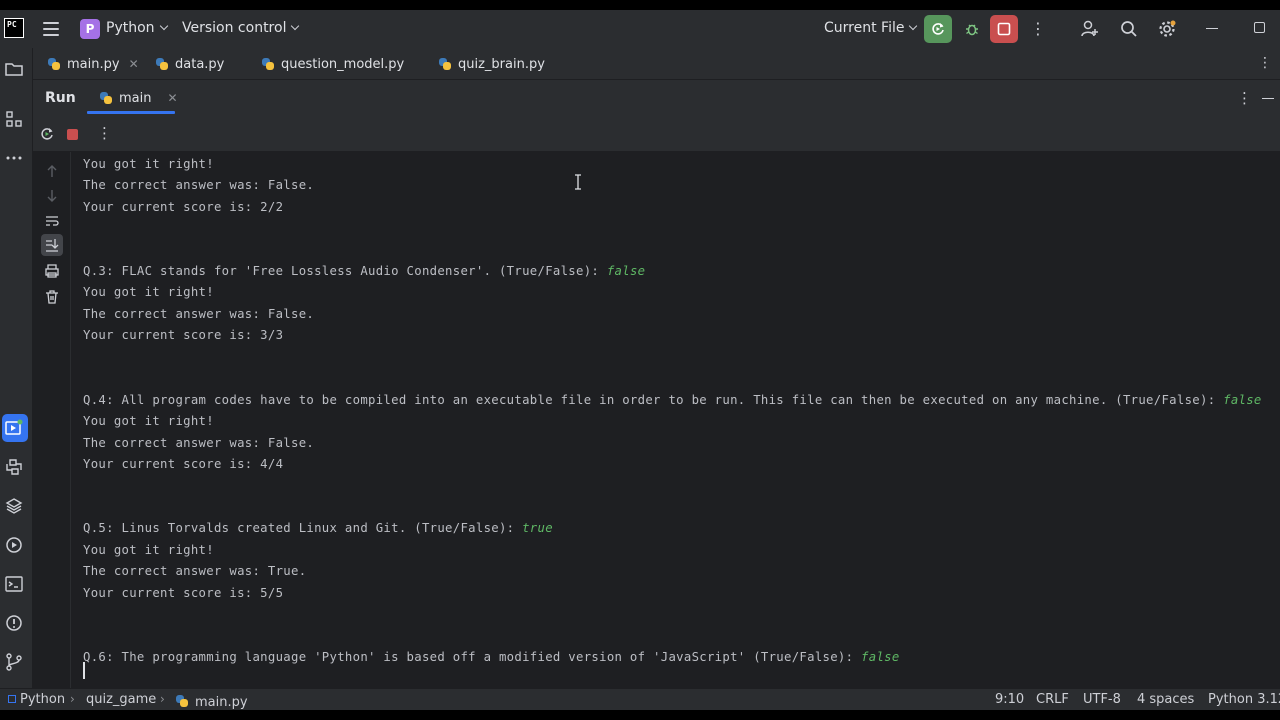  What do you see at coordinates (52, 171) in the screenshot?
I see `scroll-up-icon` at bounding box center [52, 171].